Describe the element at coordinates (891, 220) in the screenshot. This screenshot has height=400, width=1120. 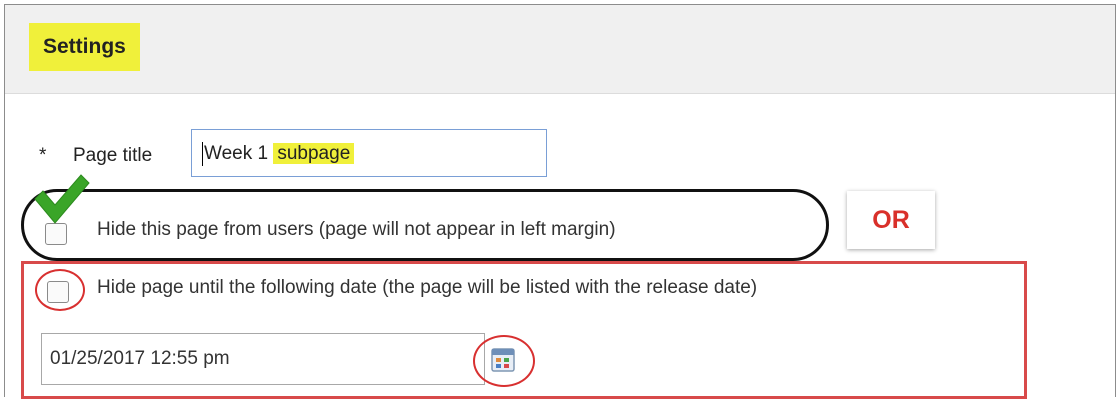
I see `or-badge: OR` at that location.